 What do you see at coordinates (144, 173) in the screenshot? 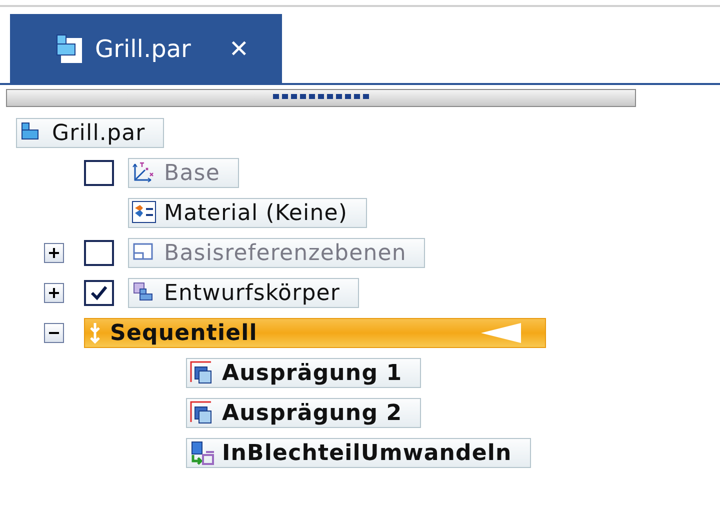
I see `axes-icon` at bounding box center [144, 173].